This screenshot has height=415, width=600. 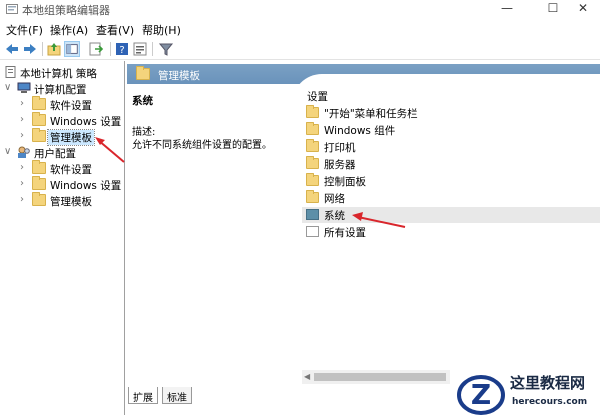 I want to click on description-title: 系统, so click(x=142, y=101).